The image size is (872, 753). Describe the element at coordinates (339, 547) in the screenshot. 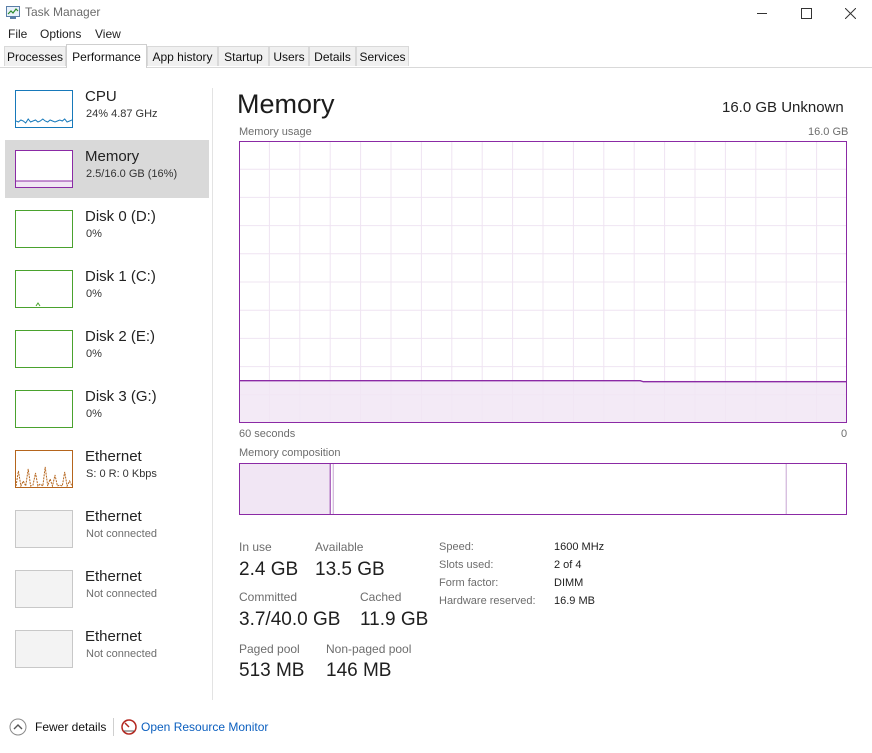

I see `available-label: Available` at that location.